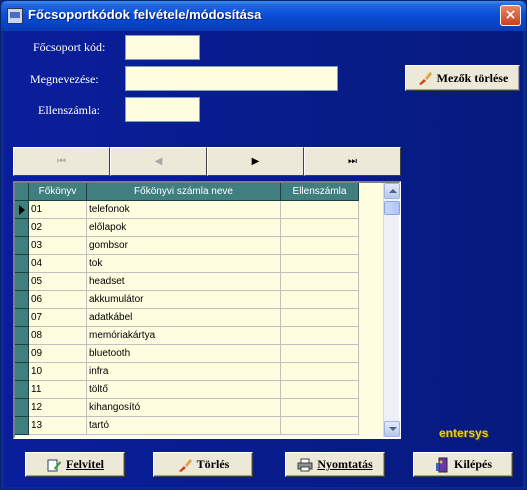 The height and width of the screenshot is (490, 527). I want to click on app-icon, so click(15, 16).